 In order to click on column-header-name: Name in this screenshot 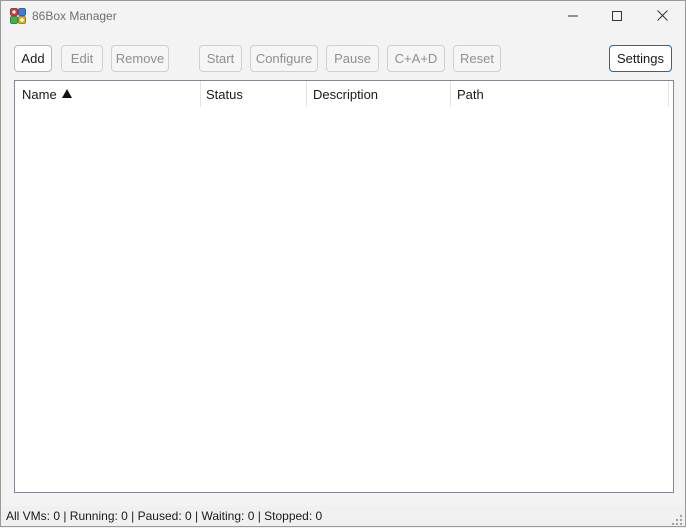, I will do `click(108, 94)`.